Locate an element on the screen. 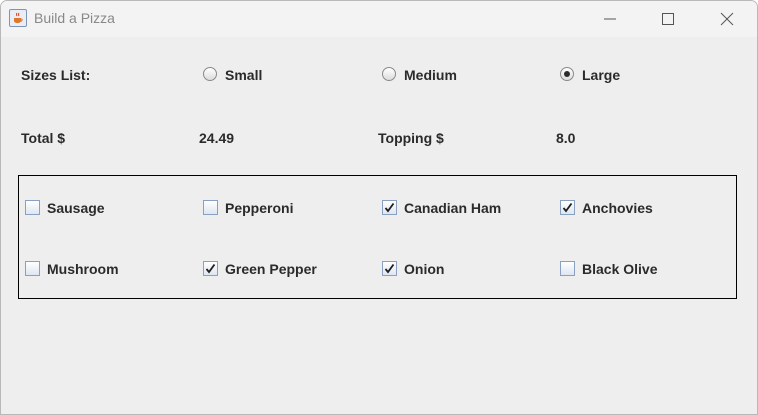  topping-checkbox-sausage is located at coordinates (32, 207).